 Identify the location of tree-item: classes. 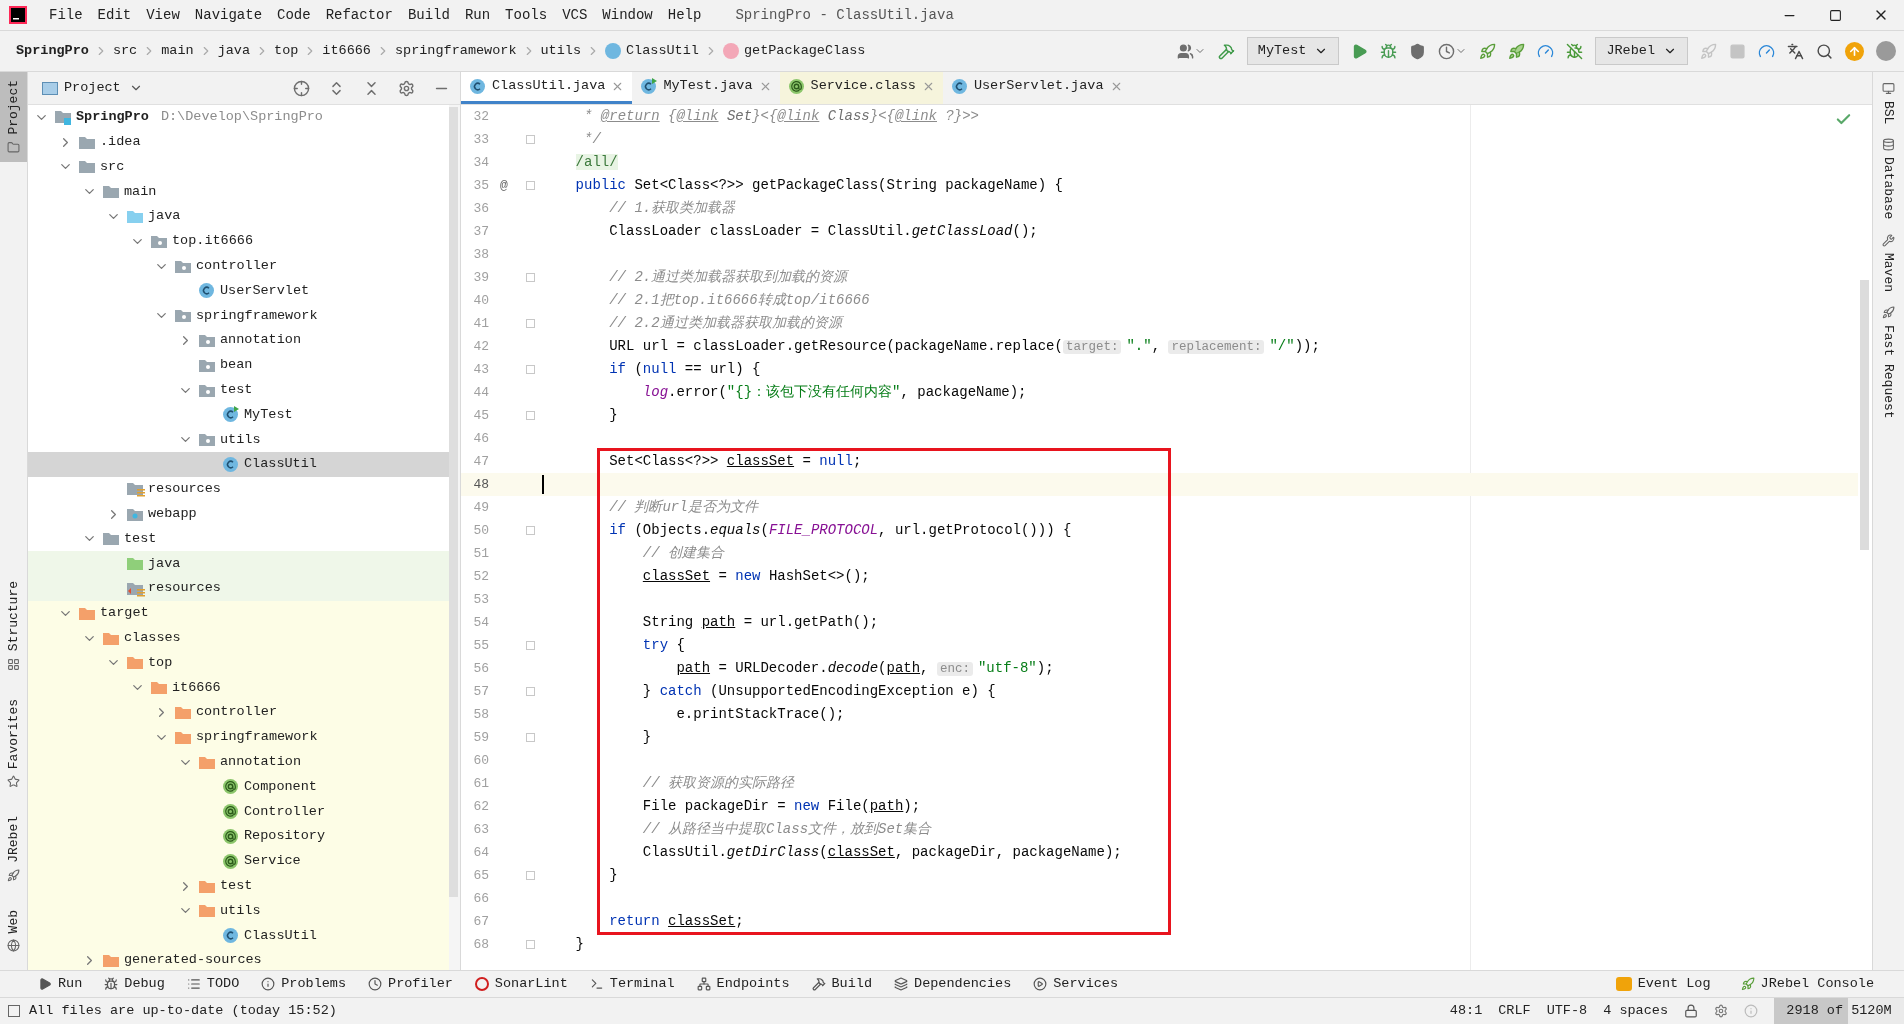
(238, 638).